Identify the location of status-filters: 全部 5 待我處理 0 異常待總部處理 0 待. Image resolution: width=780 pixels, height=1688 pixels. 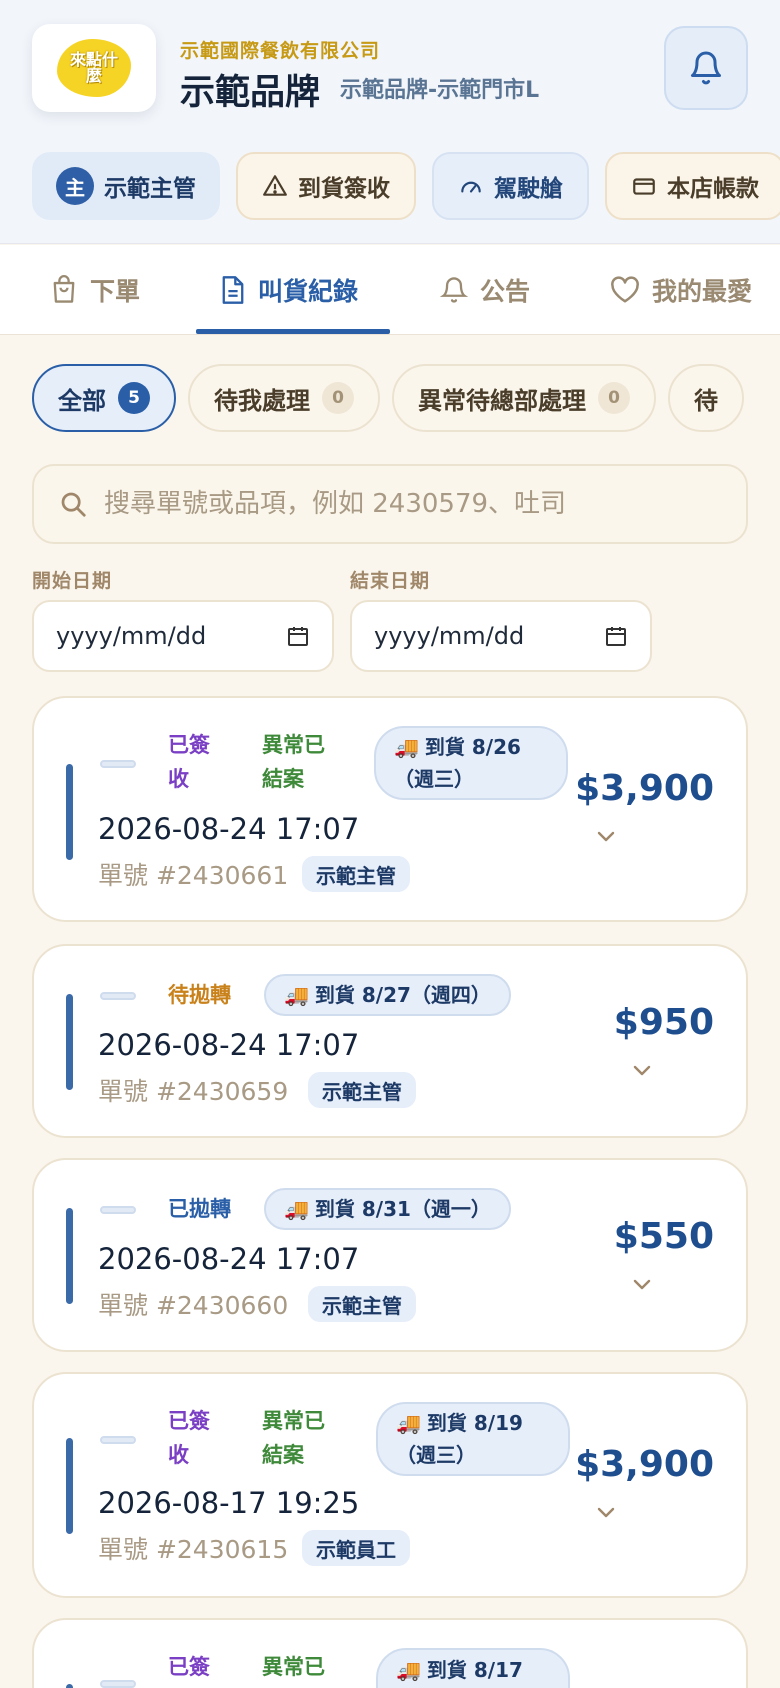
(390, 398).